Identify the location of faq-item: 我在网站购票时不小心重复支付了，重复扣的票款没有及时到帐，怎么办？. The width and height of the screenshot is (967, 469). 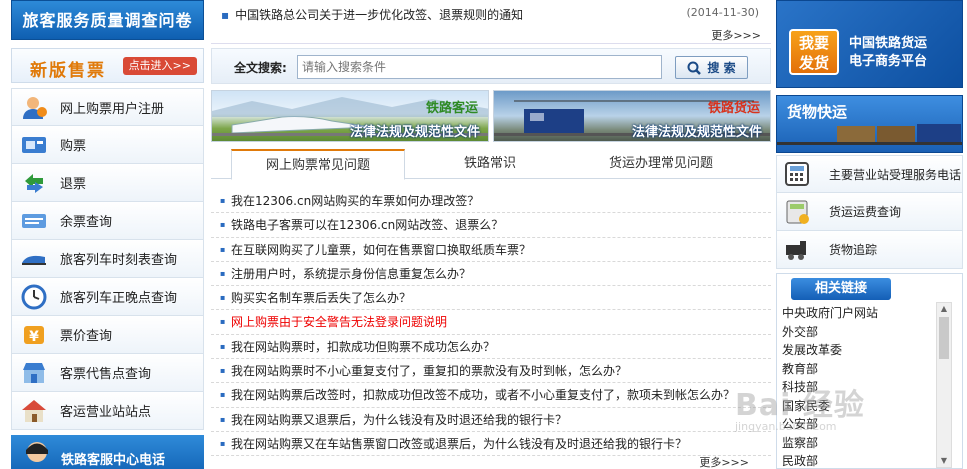
(491, 371).